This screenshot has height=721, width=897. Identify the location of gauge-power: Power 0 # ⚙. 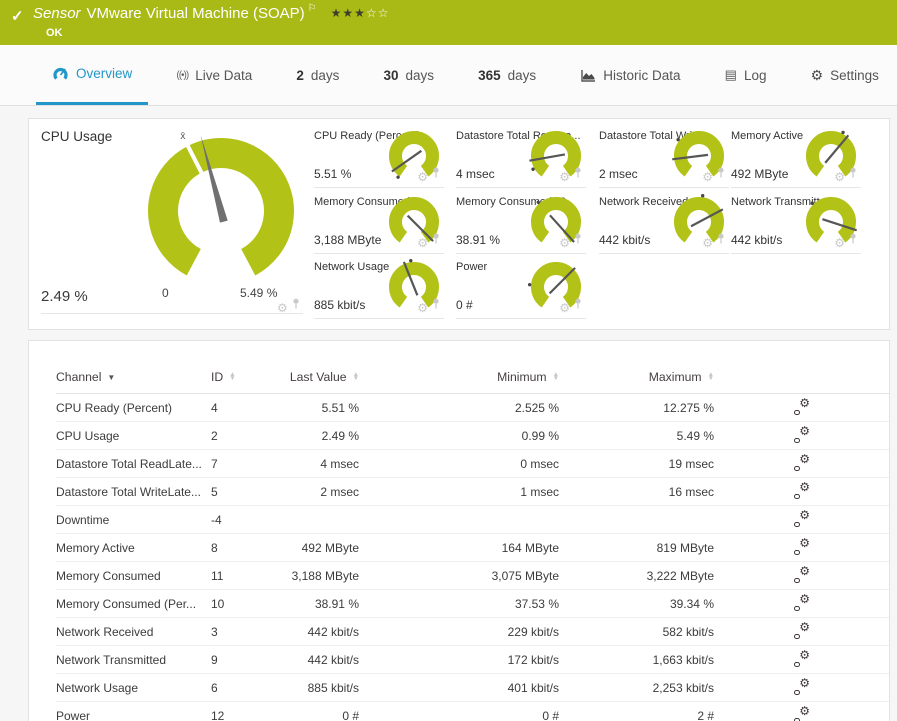
(521, 288).